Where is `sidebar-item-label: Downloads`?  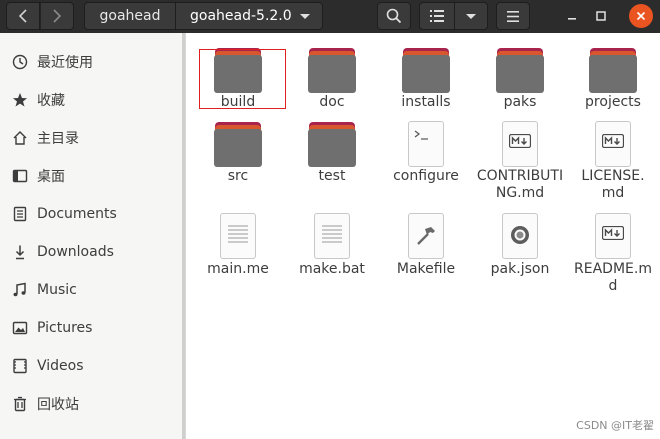
sidebar-item-label: Downloads is located at coordinates (75, 252).